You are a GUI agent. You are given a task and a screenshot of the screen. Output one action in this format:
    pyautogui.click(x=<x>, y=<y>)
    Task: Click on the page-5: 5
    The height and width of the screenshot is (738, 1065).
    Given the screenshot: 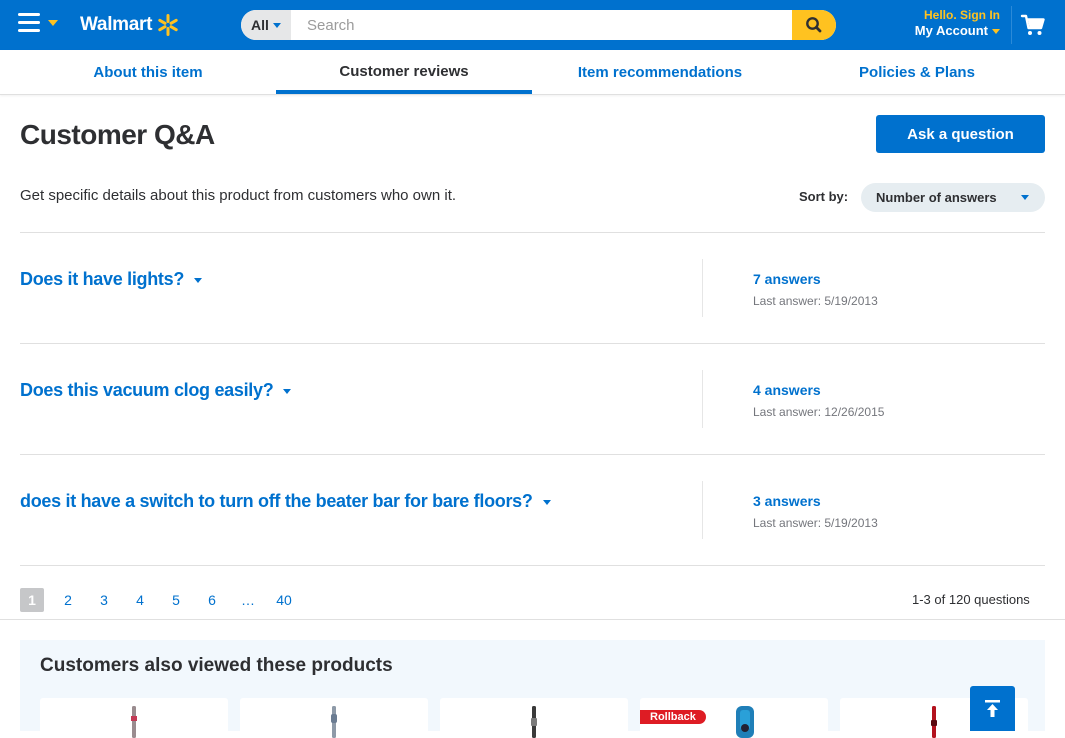 What is the action you would take?
    pyautogui.click(x=176, y=600)
    